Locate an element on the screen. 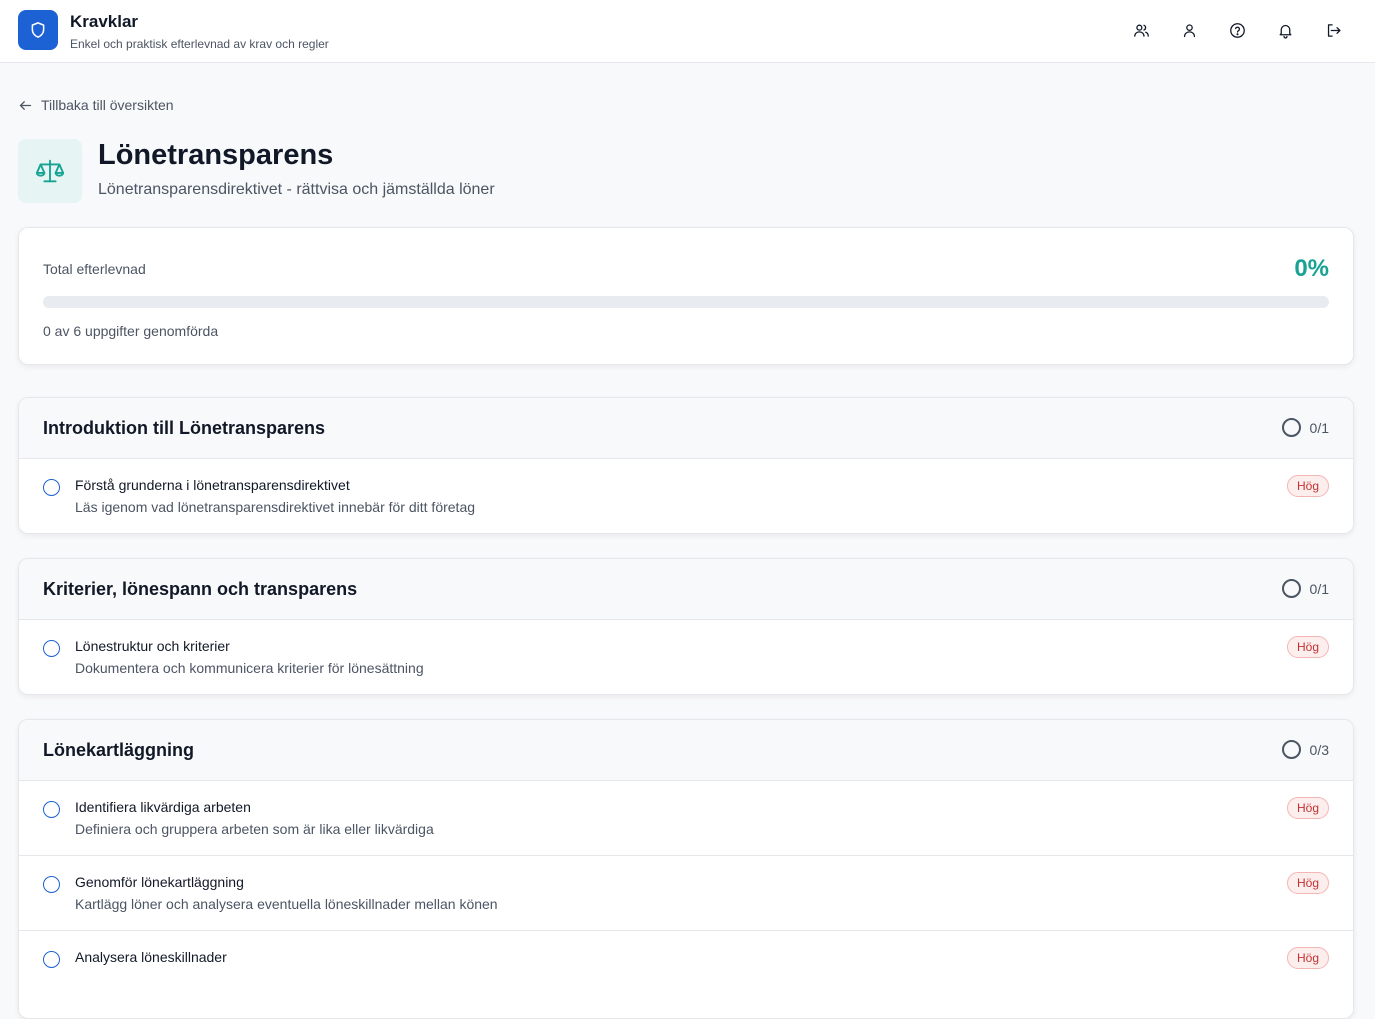 This screenshot has height=1019, width=1375. task-title: Lönestruktur och kriterier is located at coordinates (152, 646).